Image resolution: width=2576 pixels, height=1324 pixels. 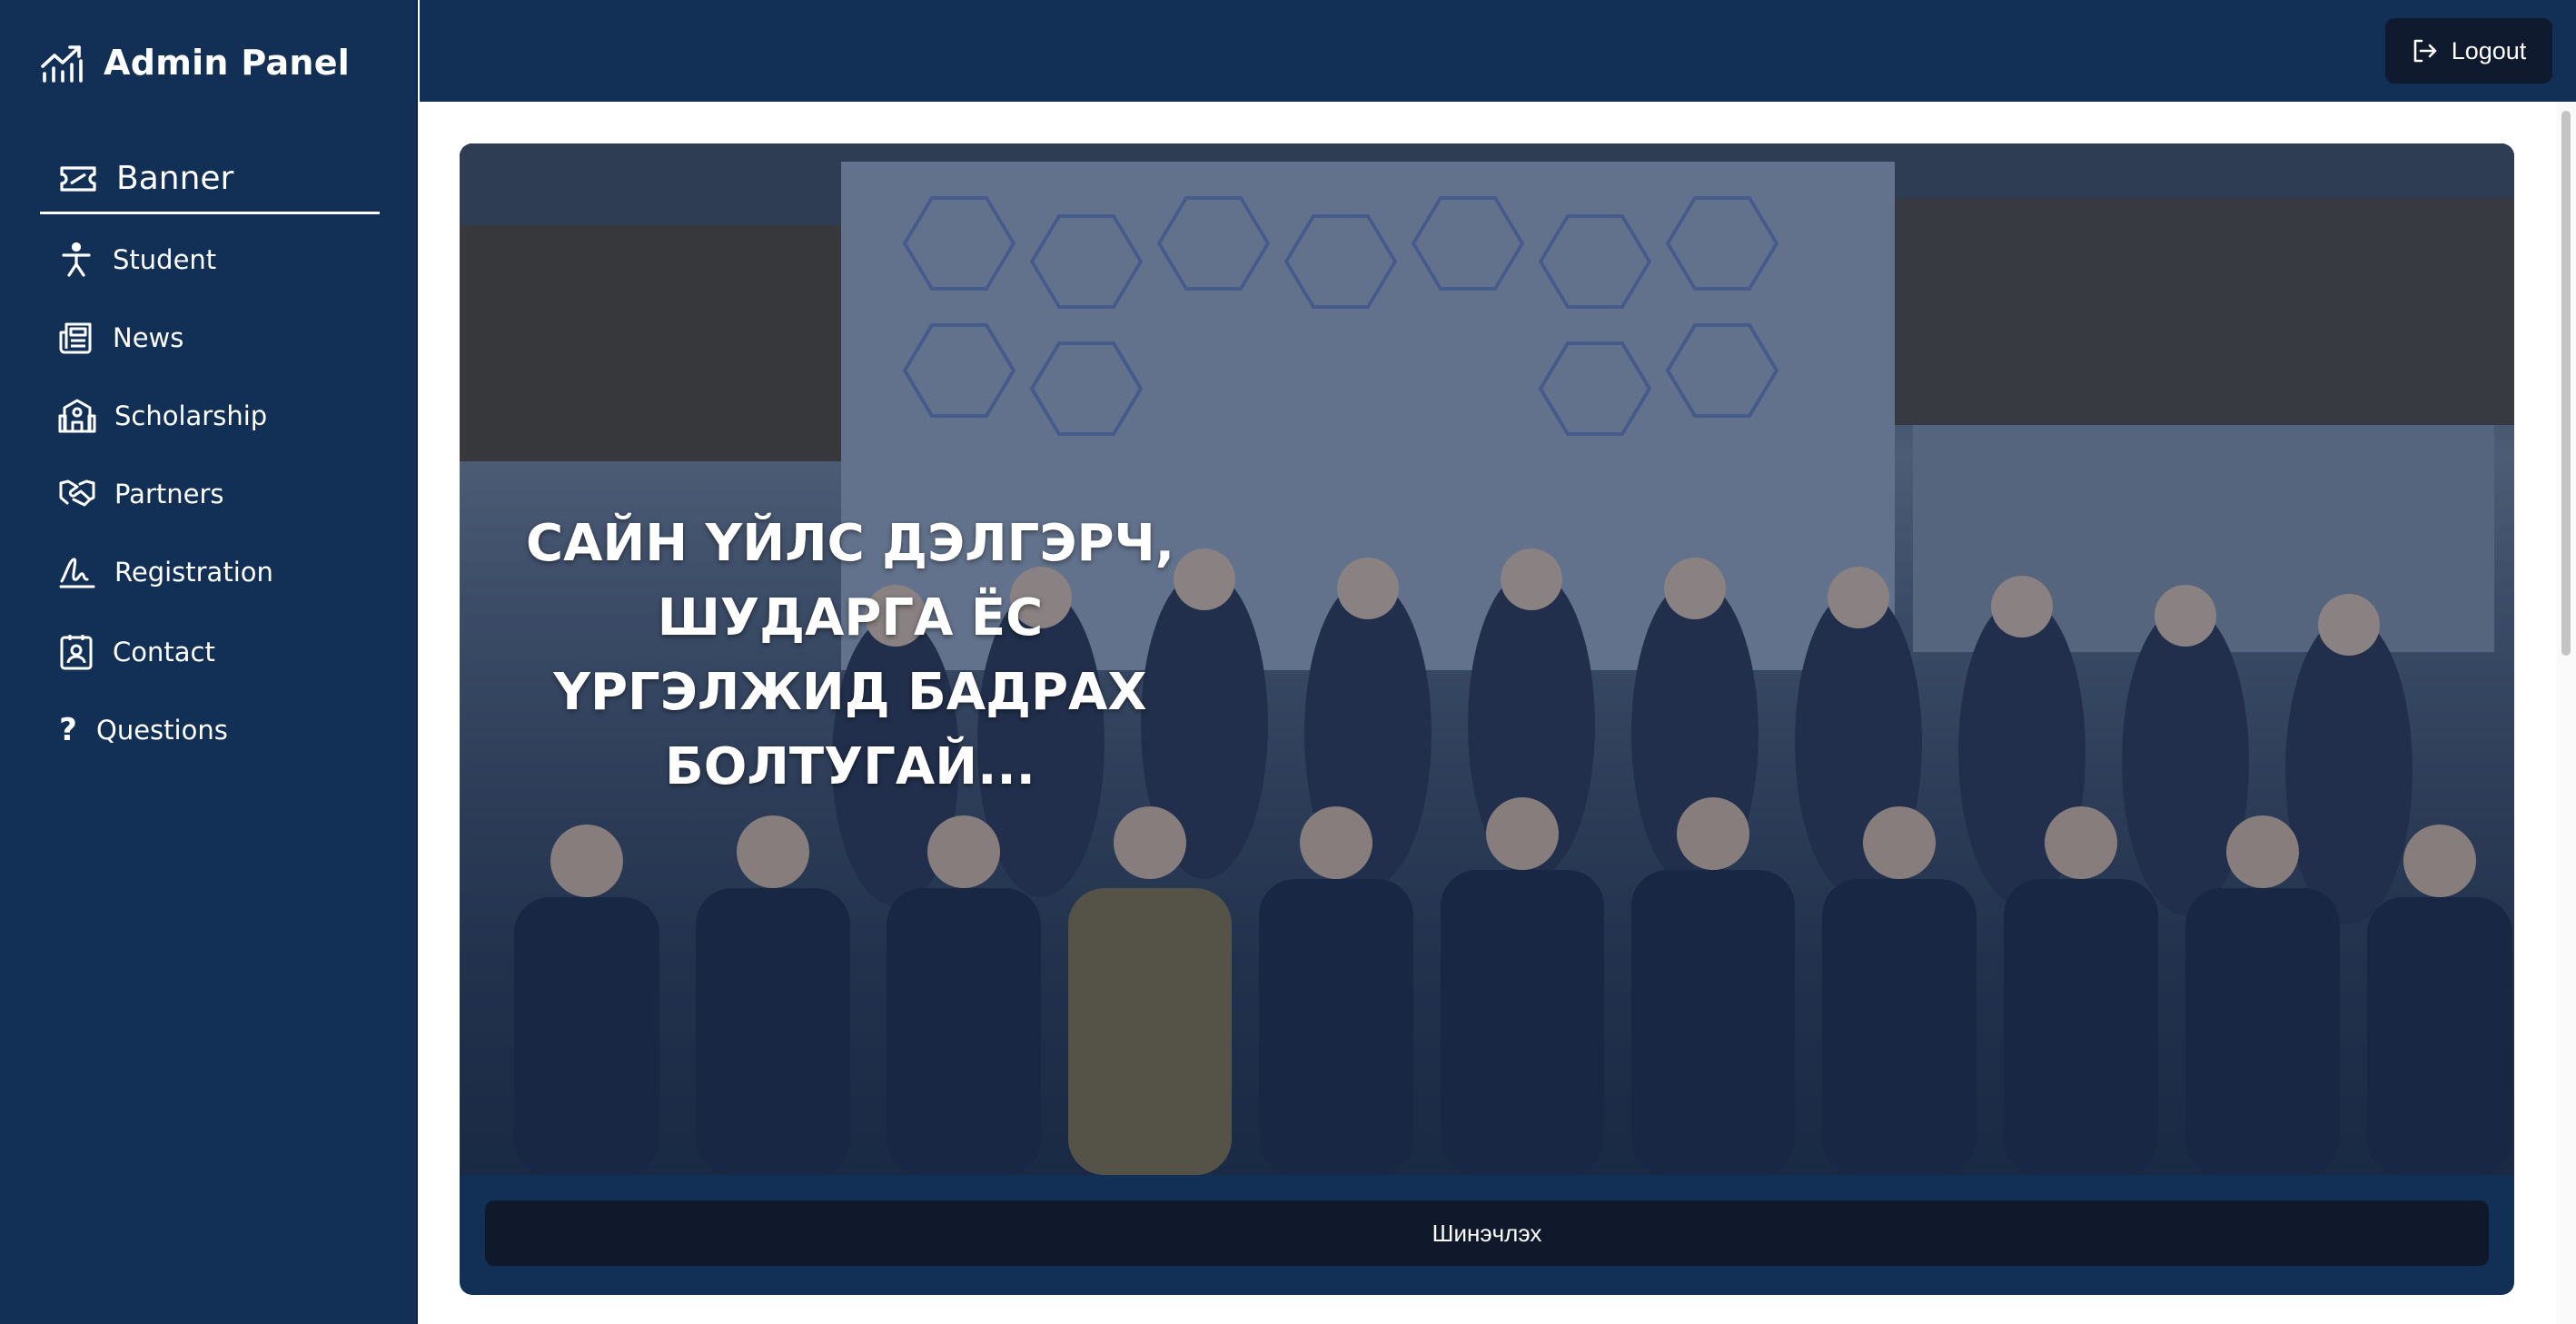 I want to click on banner-line: ШУДАРГА ЁС, so click(x=850, y=617).